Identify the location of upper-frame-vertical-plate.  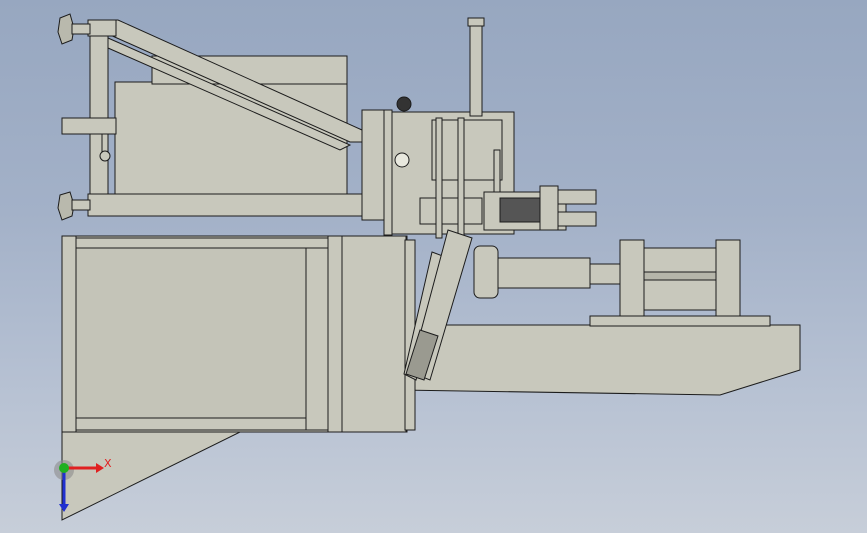
(373, 165).